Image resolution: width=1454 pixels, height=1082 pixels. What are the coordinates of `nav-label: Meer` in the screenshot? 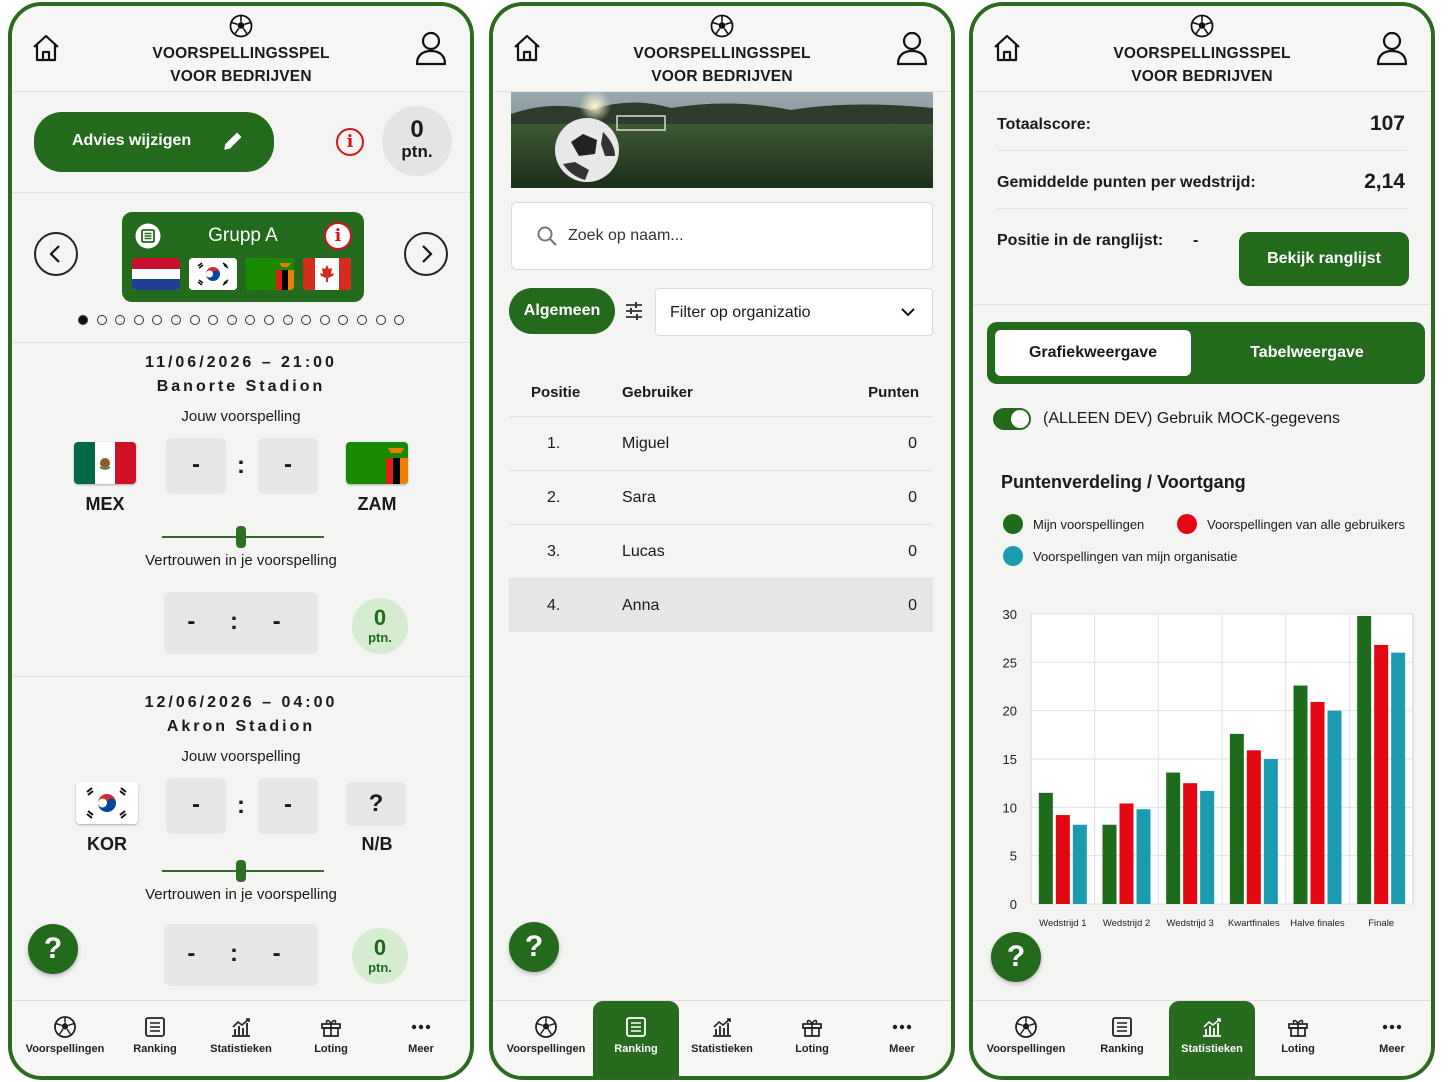 It's located at (1392, 1049).